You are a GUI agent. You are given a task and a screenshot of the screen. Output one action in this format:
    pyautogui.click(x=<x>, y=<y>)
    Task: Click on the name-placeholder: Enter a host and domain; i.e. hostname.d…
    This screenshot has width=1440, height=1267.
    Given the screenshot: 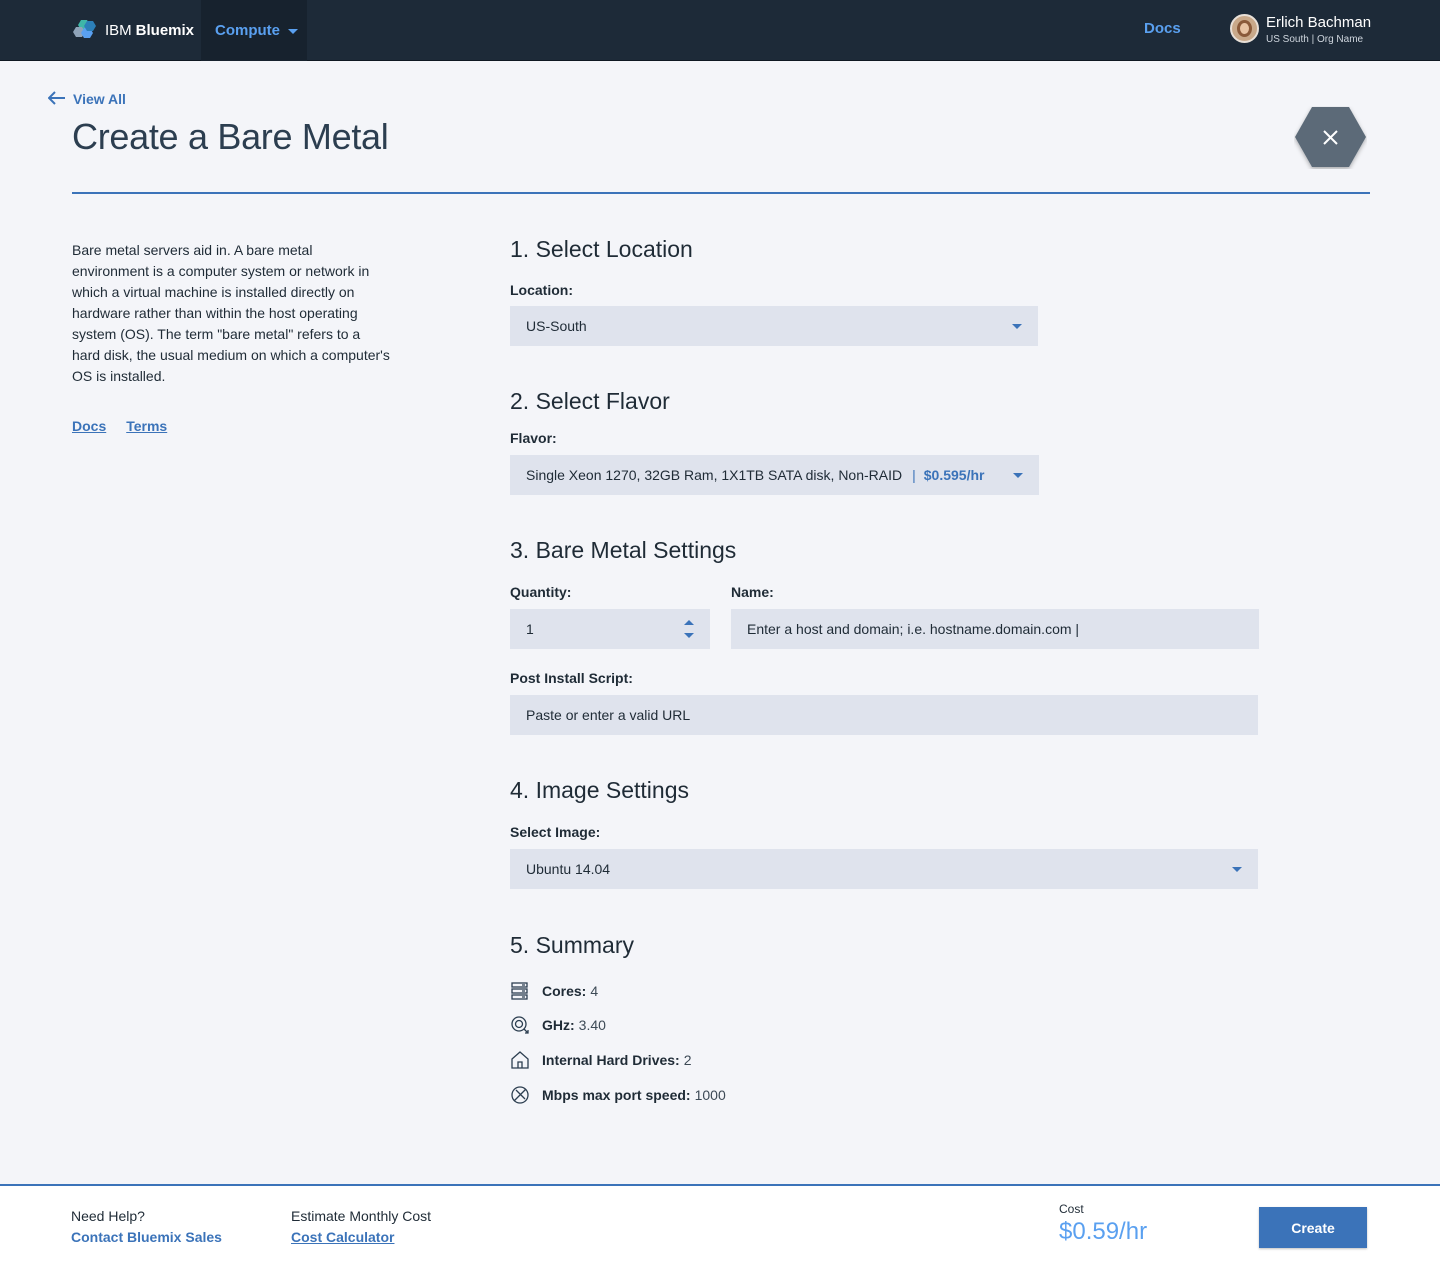 What is the action you would take?
    pyautogui.click(x=913, y=629)
    